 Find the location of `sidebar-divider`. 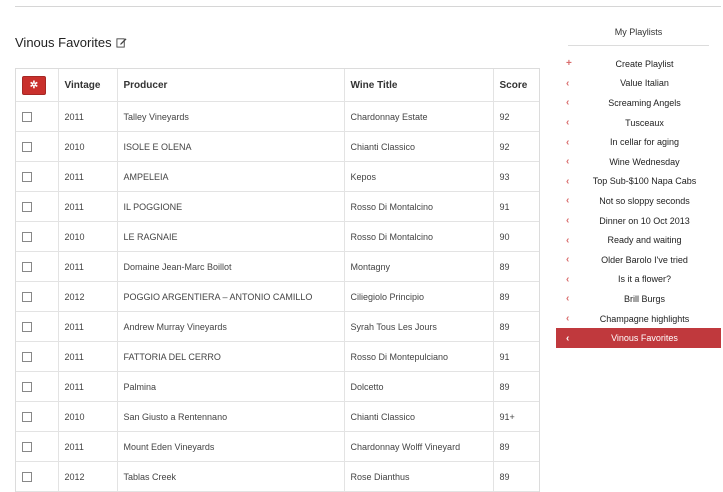

sidebar-divider is located at coordinates (638, 45).